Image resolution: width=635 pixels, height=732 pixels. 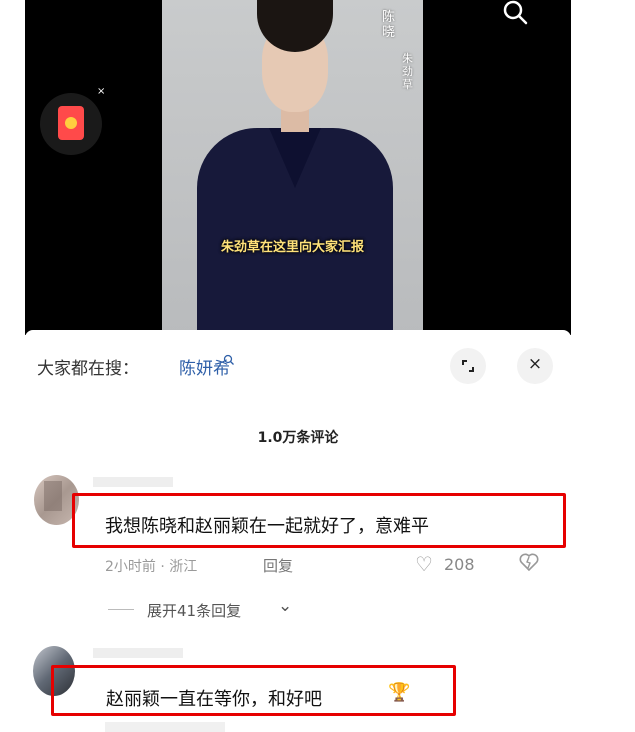 I want to click on dislike-icon, so click(x=529, y=564).